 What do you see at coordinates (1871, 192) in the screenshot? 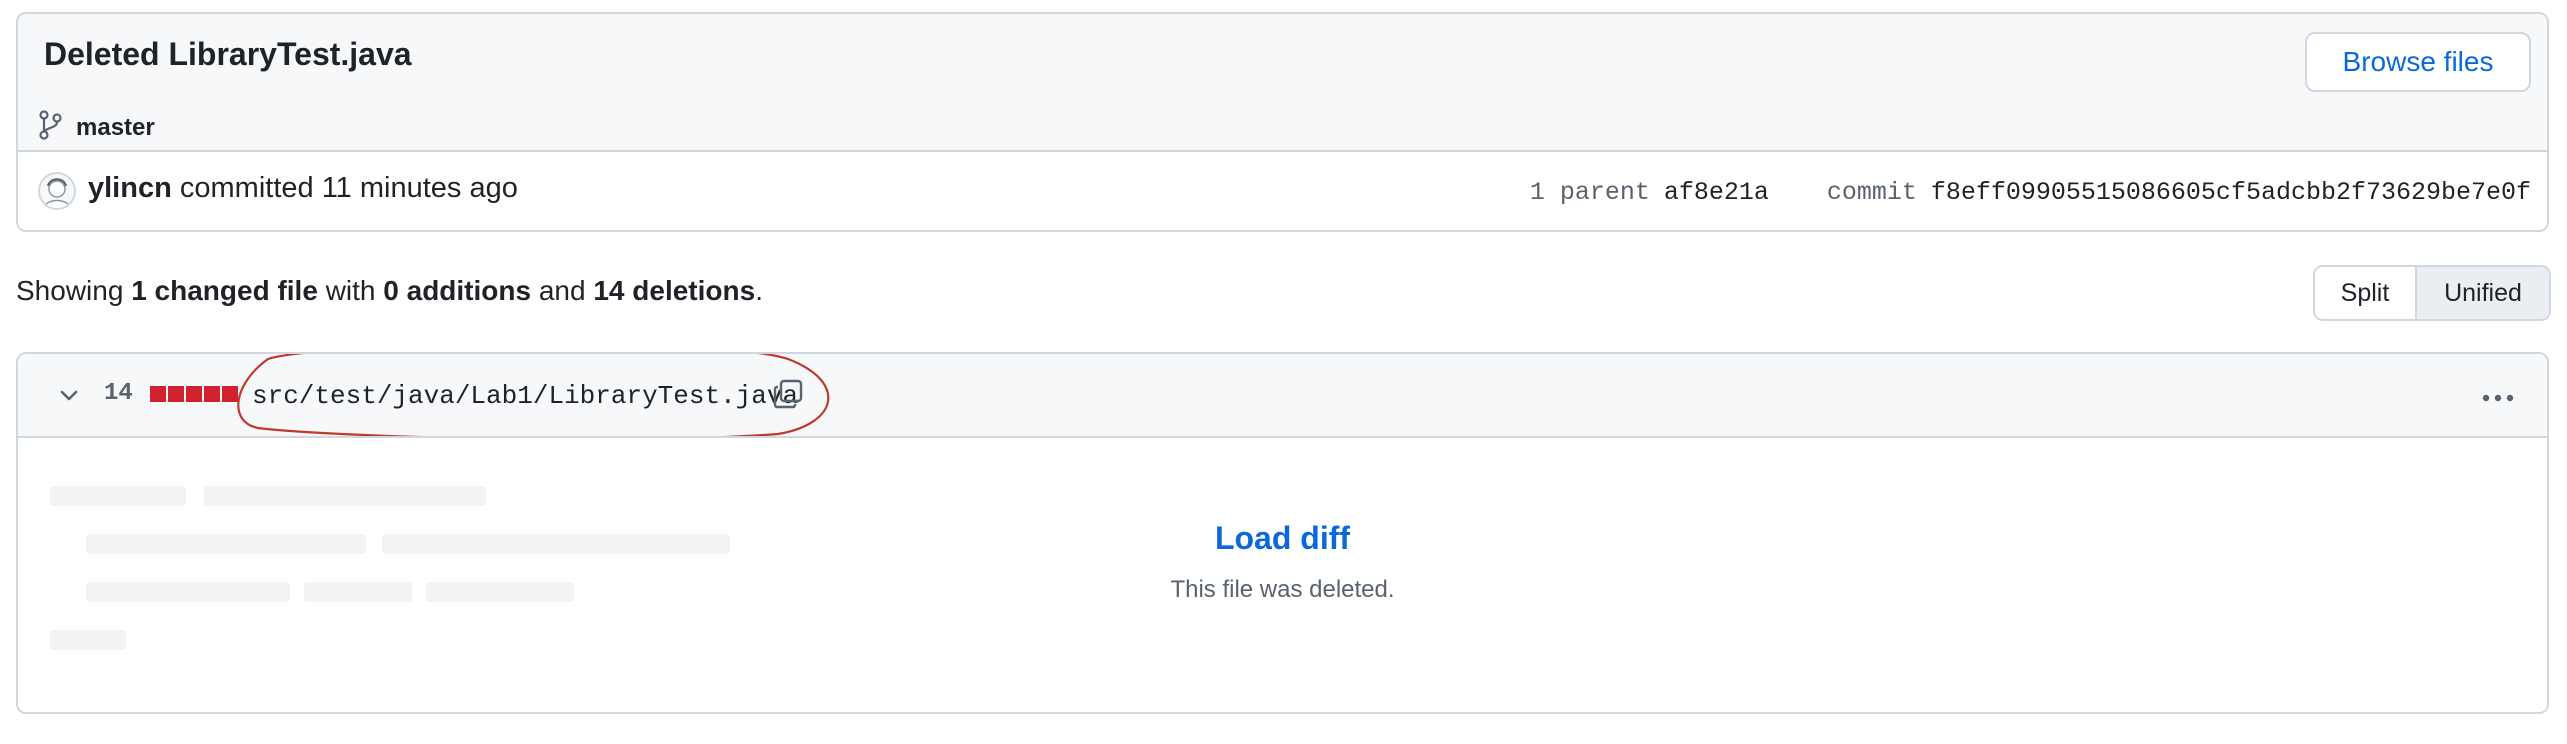
I see `commit-label: commit` at bounding box center [1871, 192].